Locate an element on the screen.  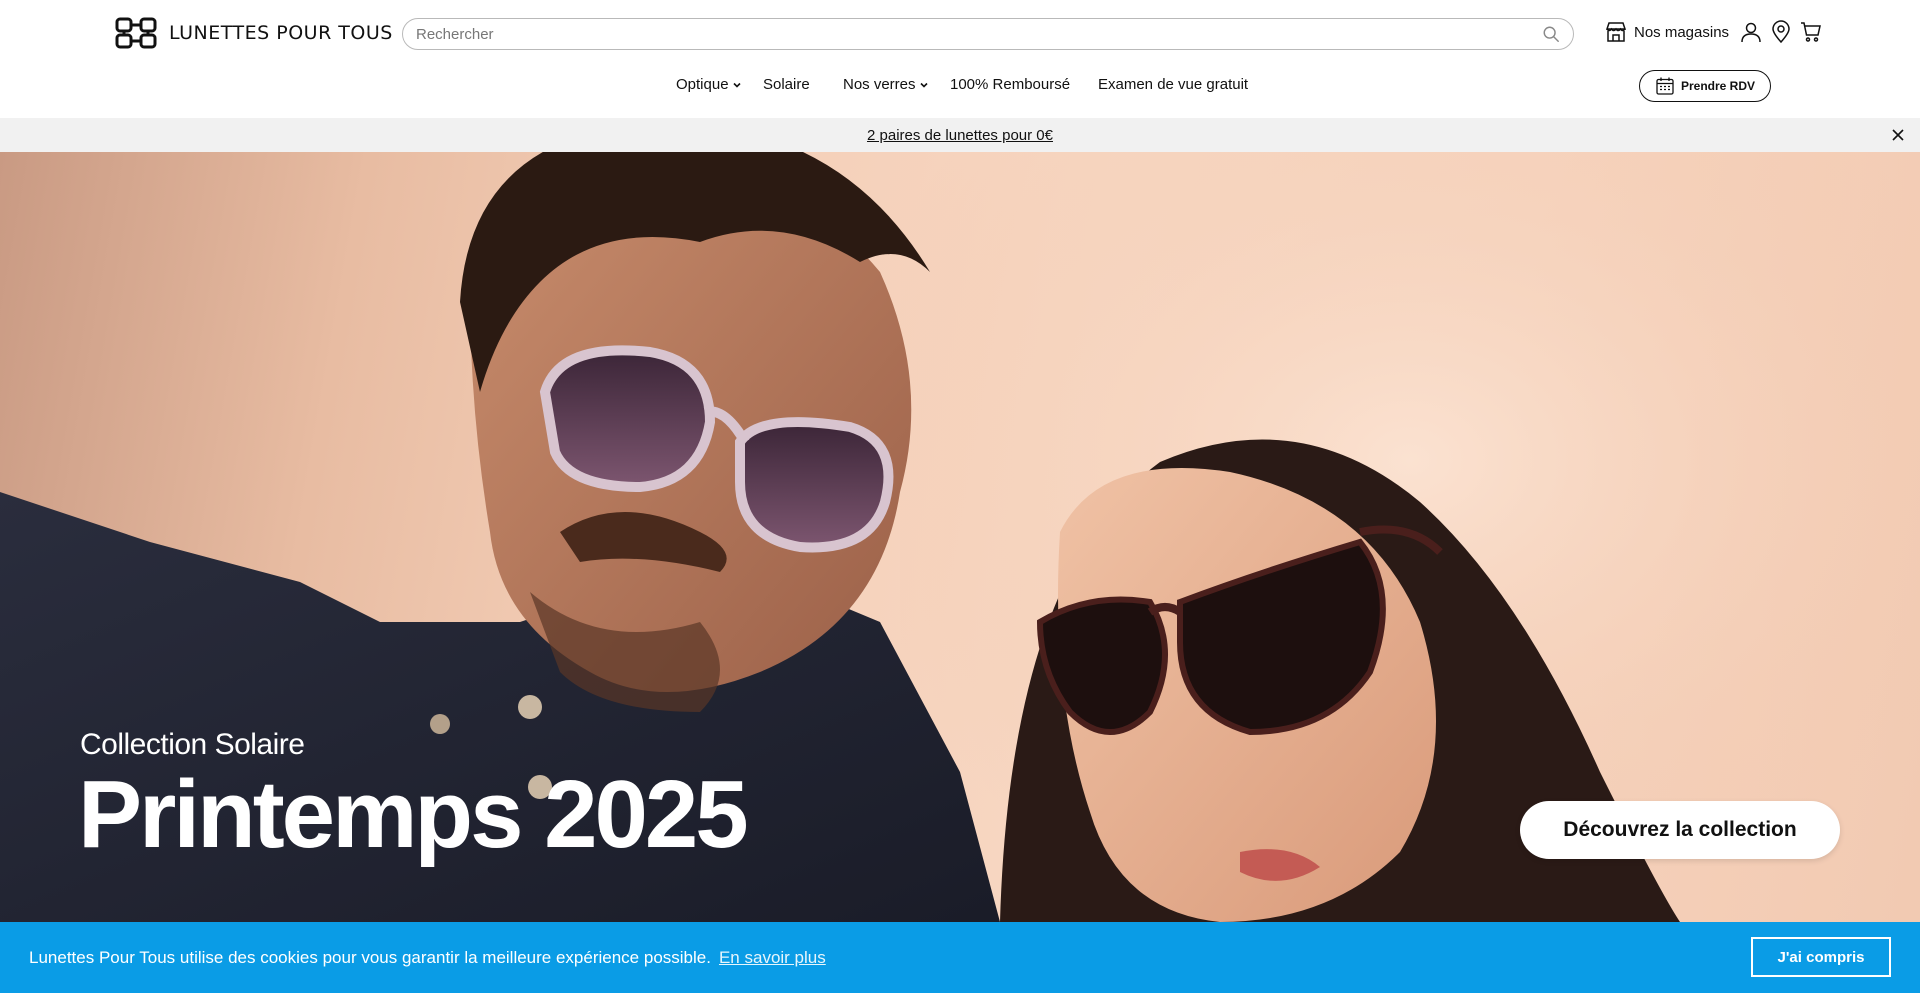
book-appointment-button: Prendre RDV is located at coordinates (1705, 86).